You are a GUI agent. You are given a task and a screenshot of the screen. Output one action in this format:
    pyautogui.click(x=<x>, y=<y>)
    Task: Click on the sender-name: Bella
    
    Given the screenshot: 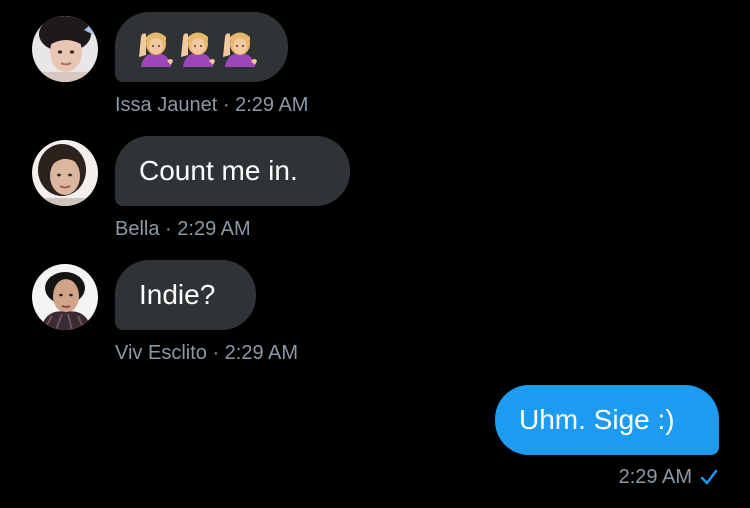 What is the action you would take?
    pyautogui.click(x=137, y=229)
    